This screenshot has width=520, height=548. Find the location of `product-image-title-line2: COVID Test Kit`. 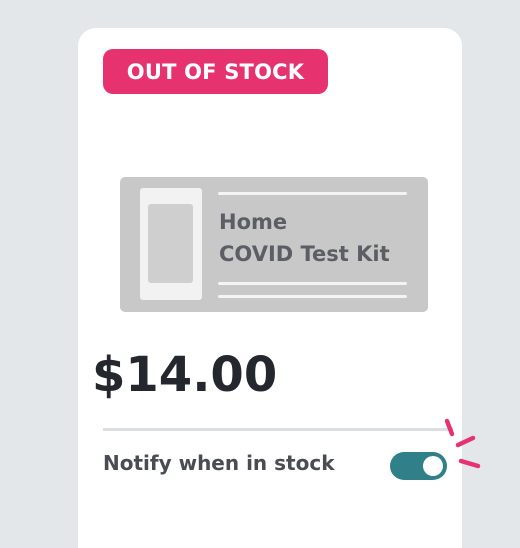

product-image-title-line2: COVID Test Kit is located at coordinates (304, 254).